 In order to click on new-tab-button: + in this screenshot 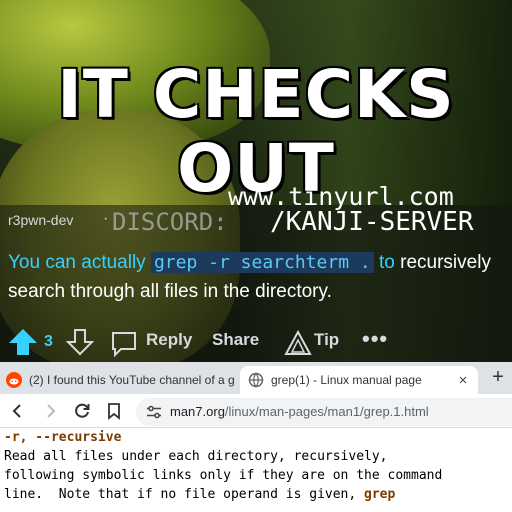, I will do `click(498, 378)`.